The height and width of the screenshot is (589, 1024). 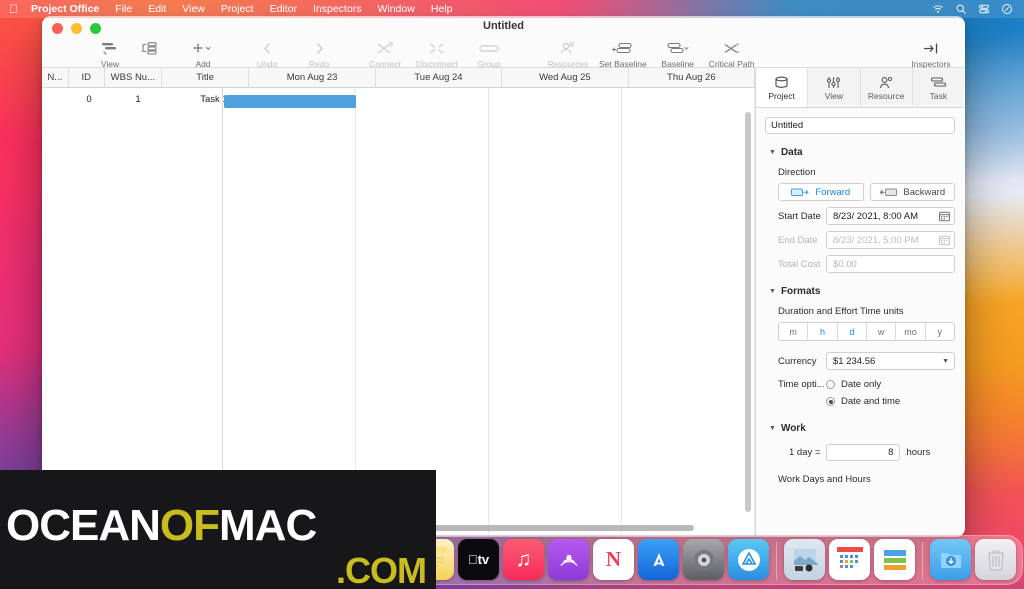 What do you see at coordinates (961, 9) in the screenshot?
I see `search-icon` at bounding box center [961, 9].